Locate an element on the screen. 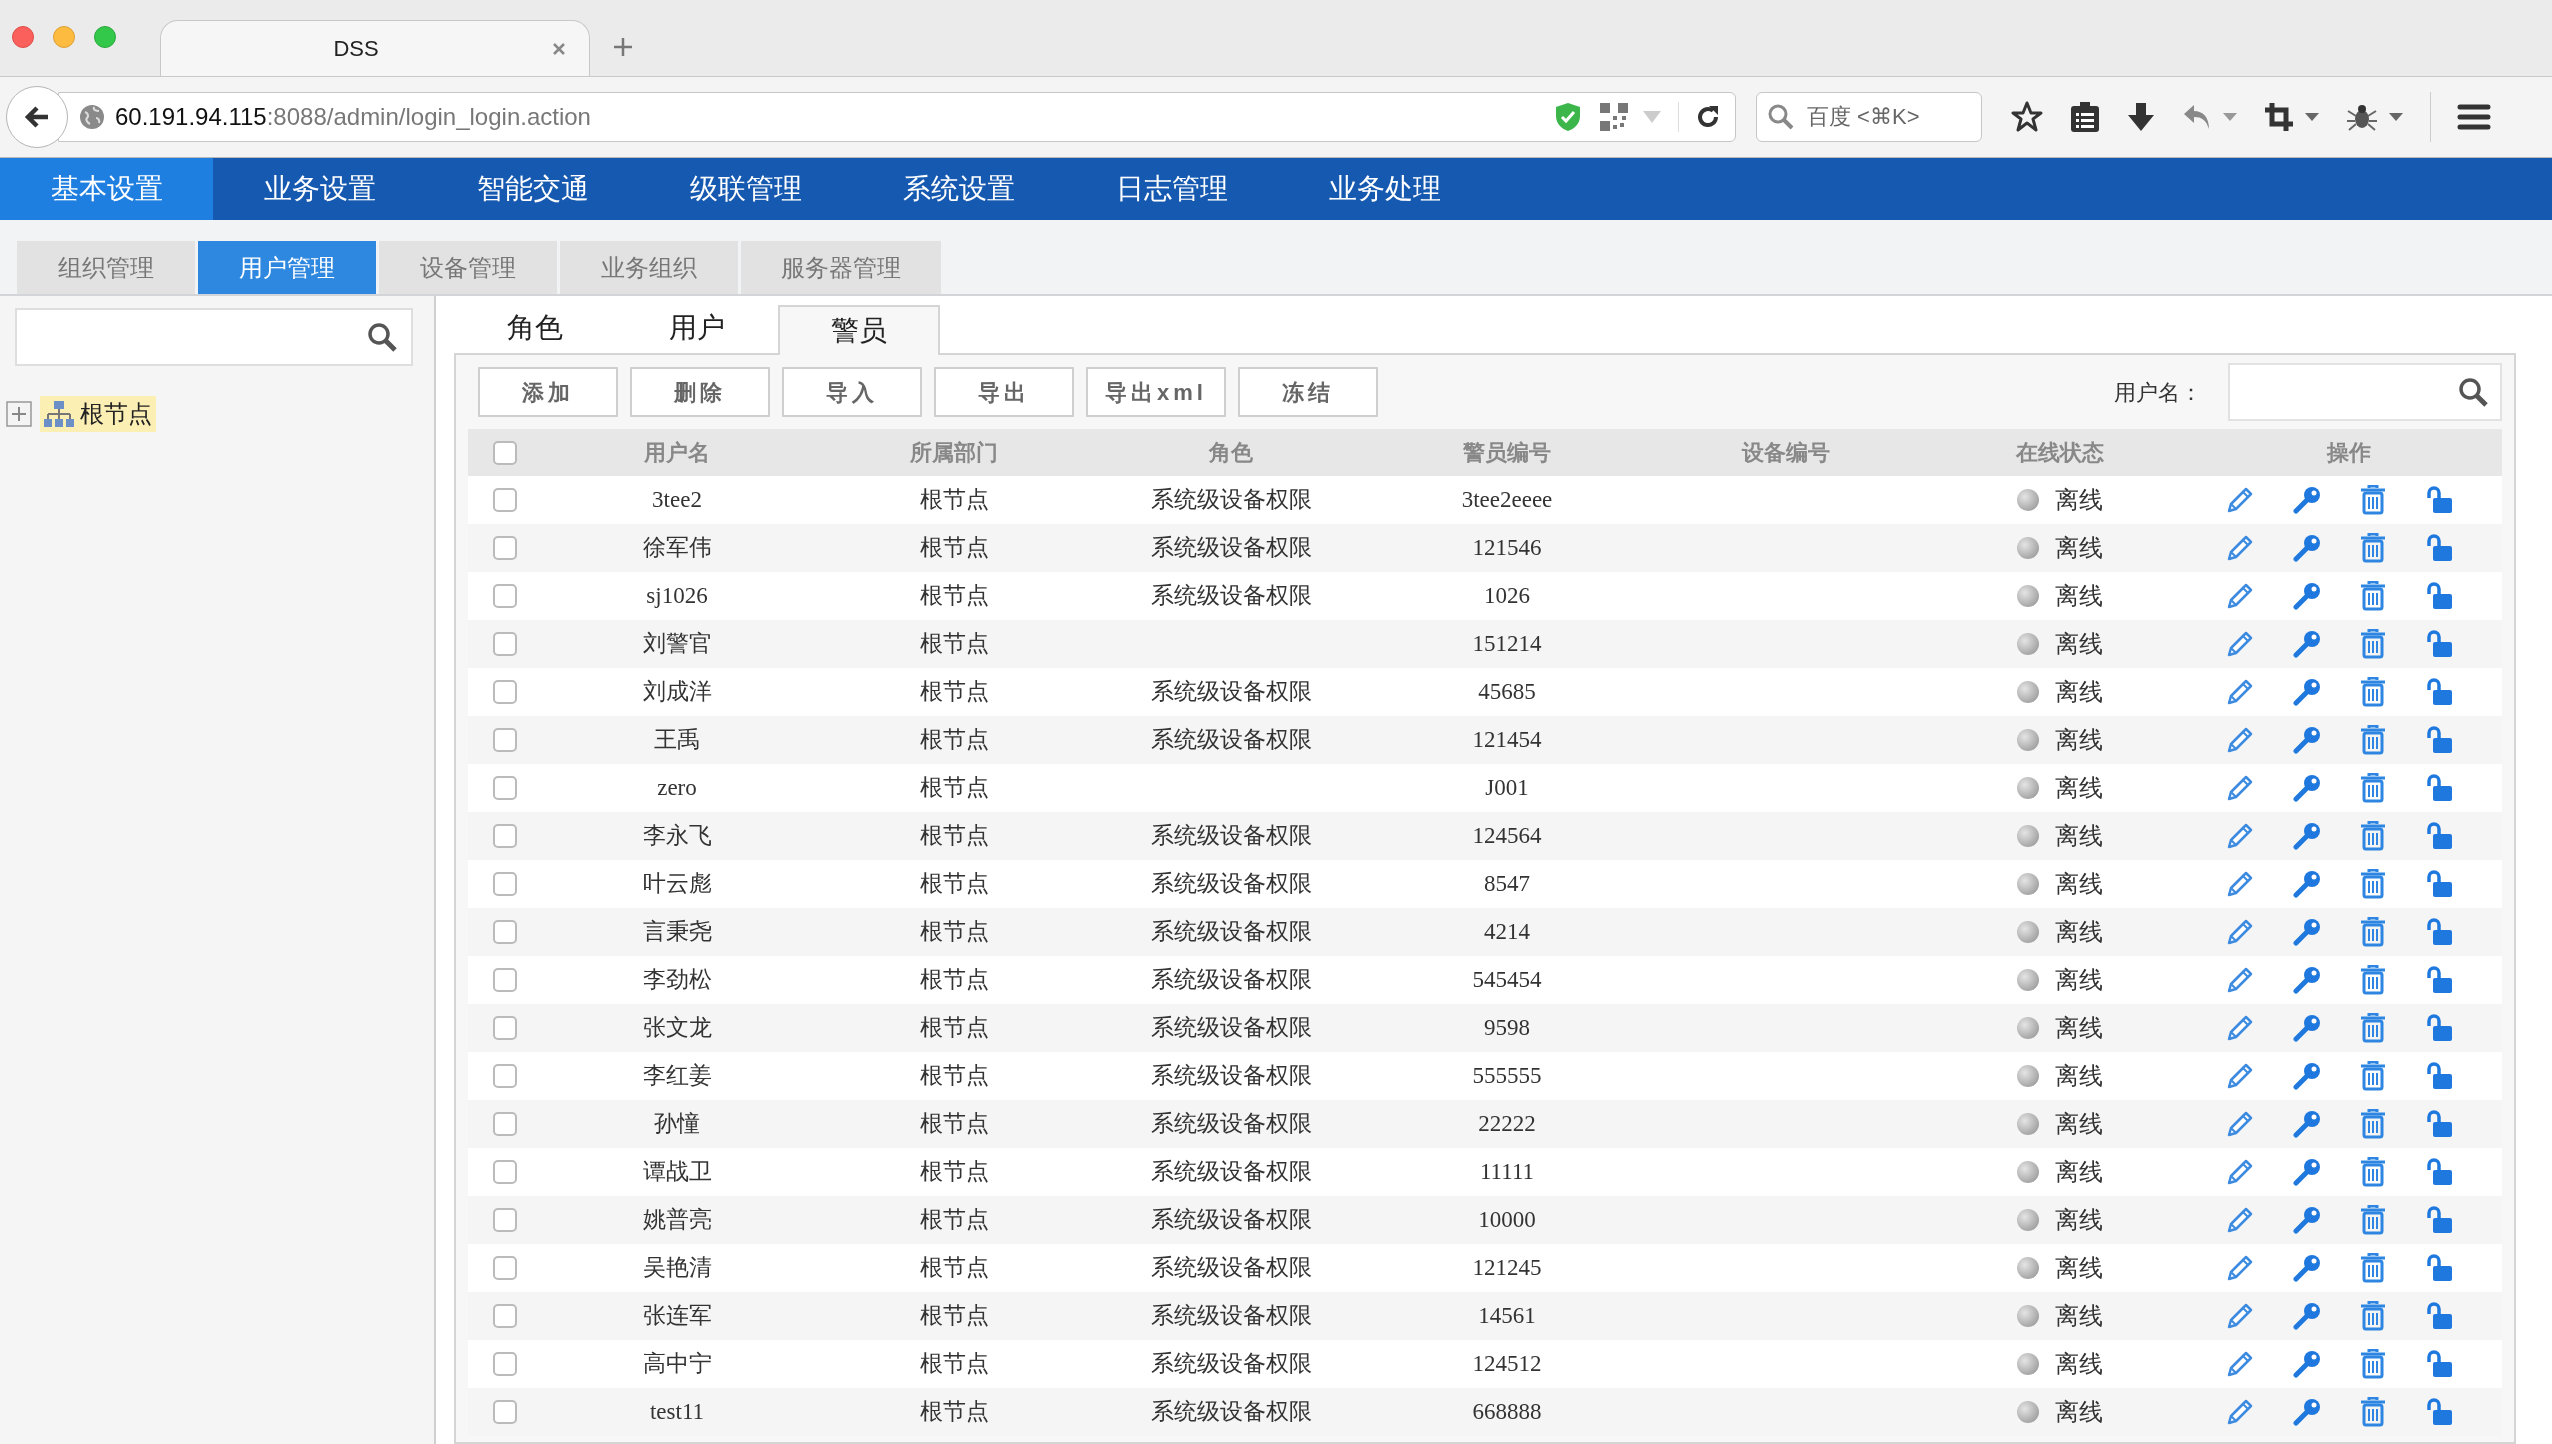 The height and width of the screenshot is (1444, 2552). sub-tab: 组织管理 is located at coordinates (106, 267).